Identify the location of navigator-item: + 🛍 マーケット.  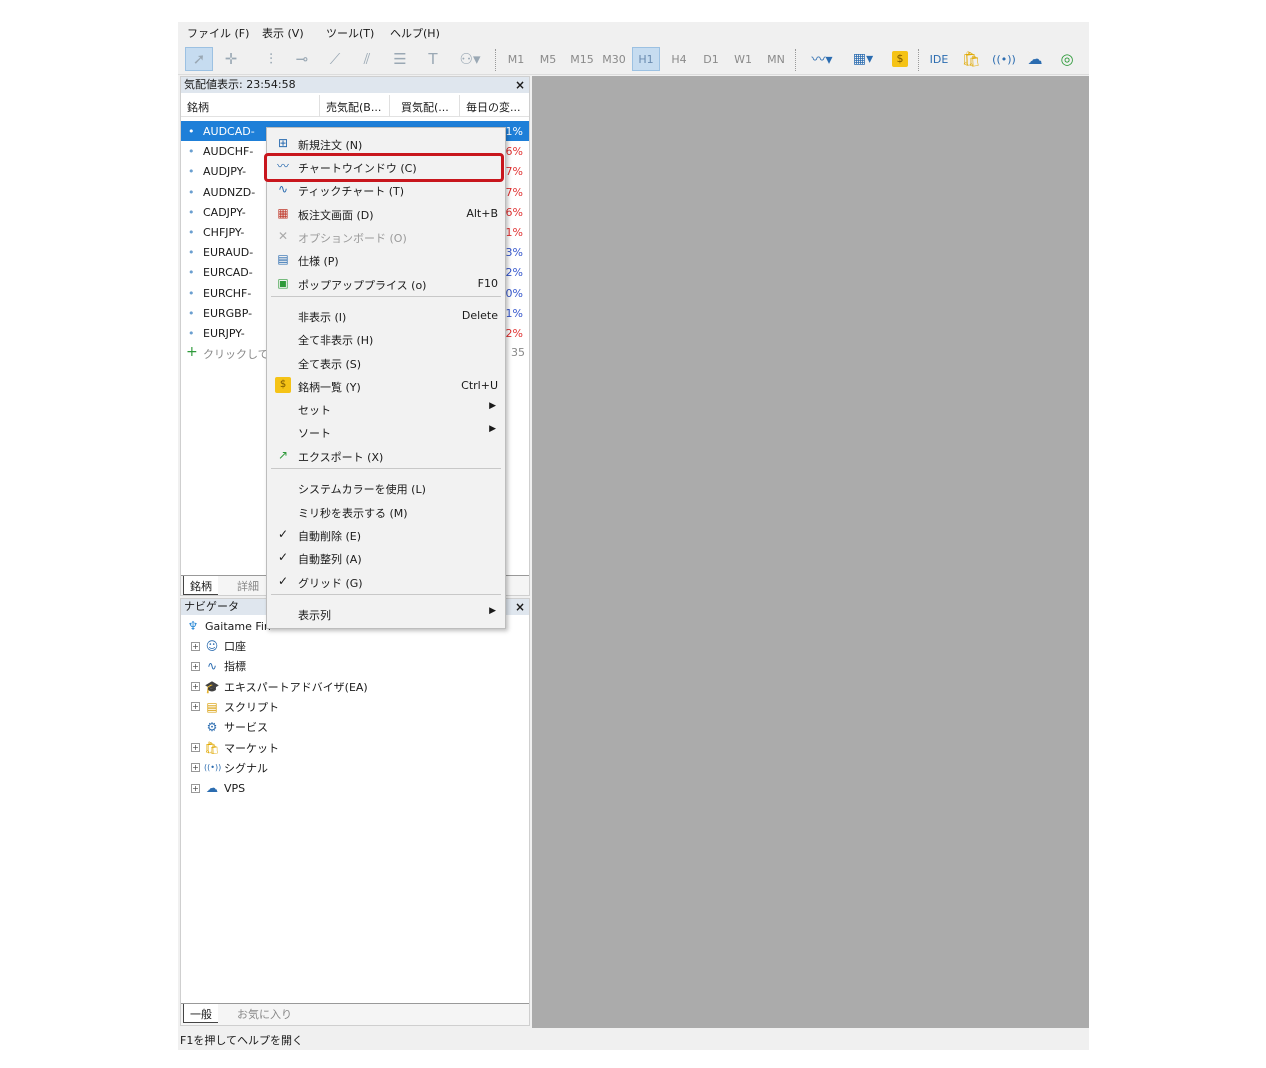
(235, 748).